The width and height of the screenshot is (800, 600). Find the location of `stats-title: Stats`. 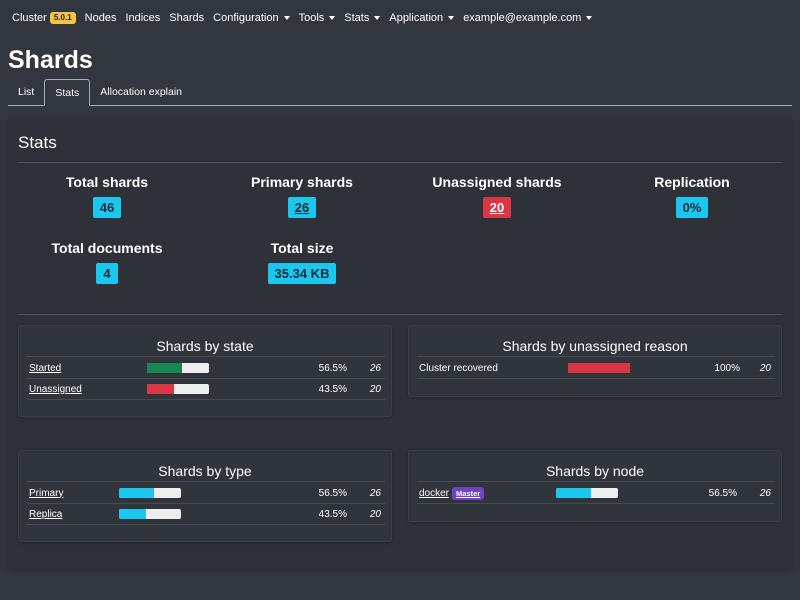

stats-title: Stats is located at coordinates (37, 142).